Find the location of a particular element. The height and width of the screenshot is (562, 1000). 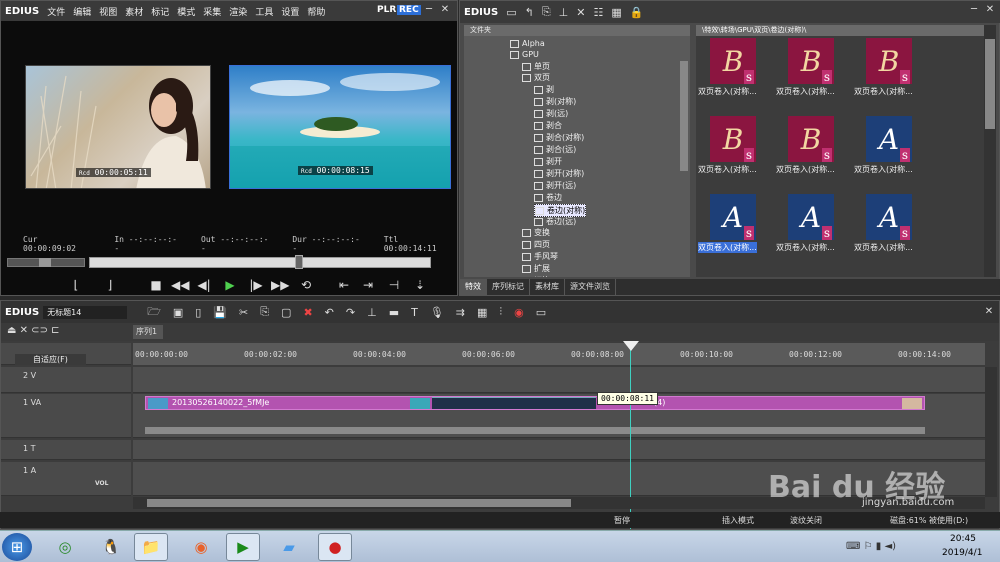

tab-effects: 特效 is located at coordinates (473, 287).